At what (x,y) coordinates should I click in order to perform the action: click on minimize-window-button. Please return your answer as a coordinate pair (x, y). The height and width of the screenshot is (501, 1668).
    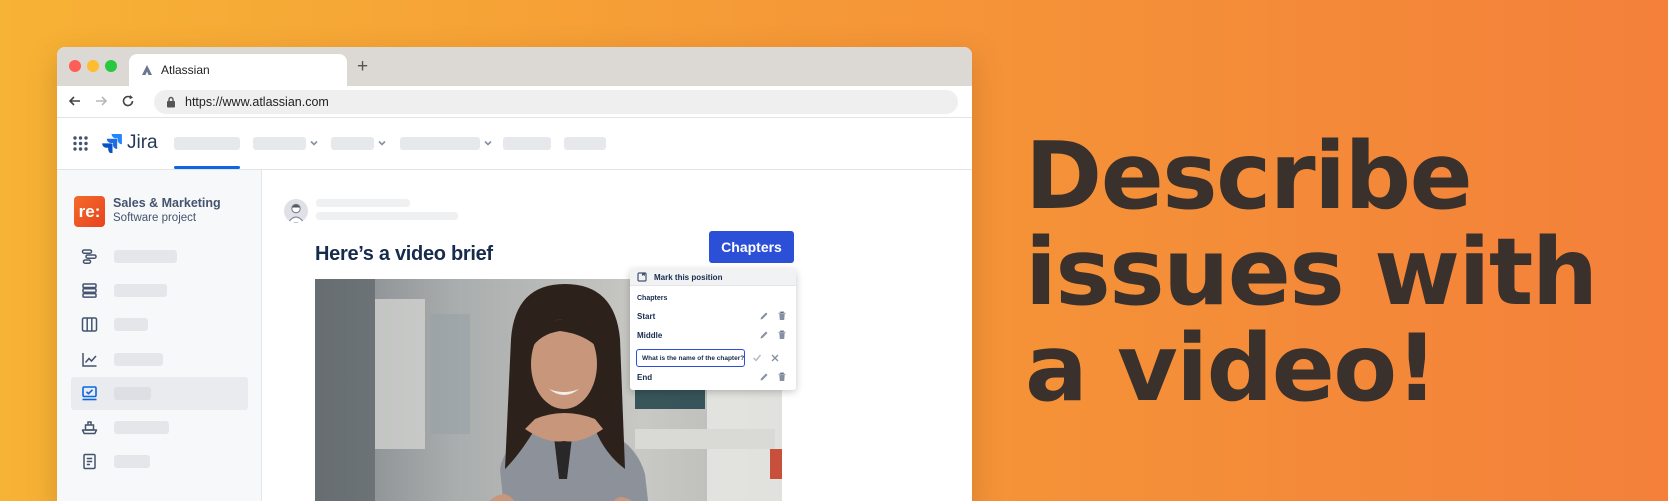
    Looking at the image, I should click on (93, 66).